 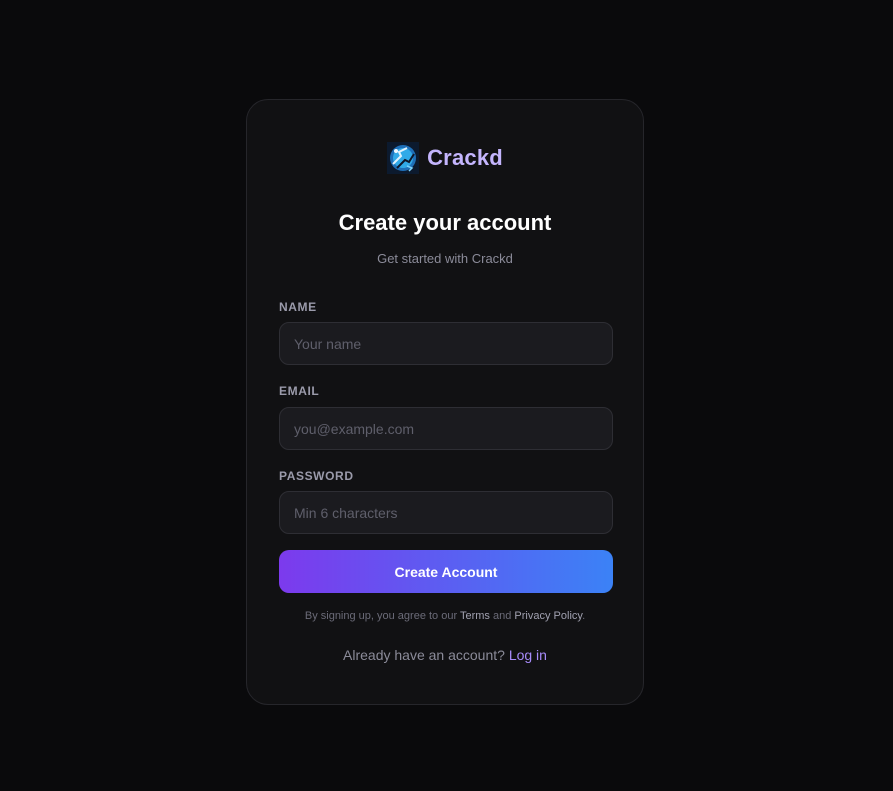 I want to click on terms-and: and, so click(x=502, y=616).